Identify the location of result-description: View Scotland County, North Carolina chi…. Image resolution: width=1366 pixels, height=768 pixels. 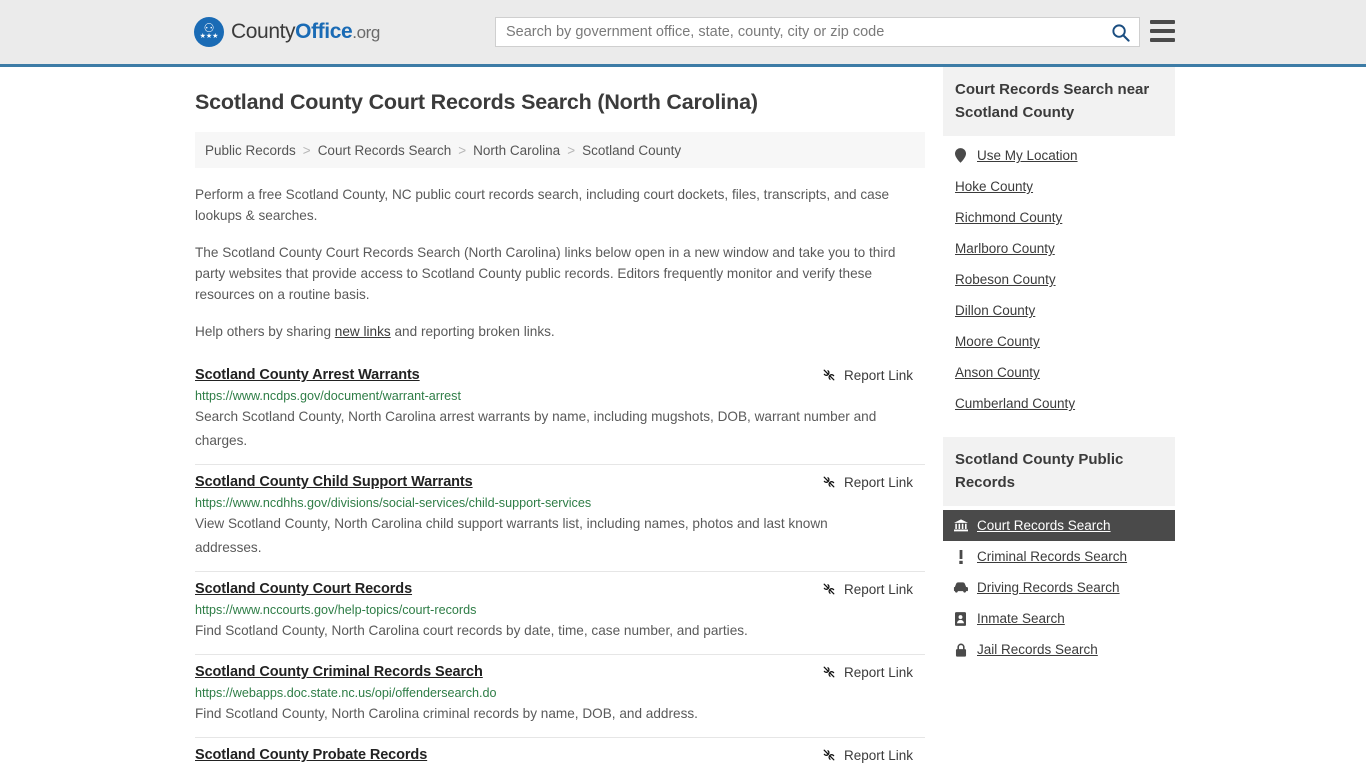
(511, 535).